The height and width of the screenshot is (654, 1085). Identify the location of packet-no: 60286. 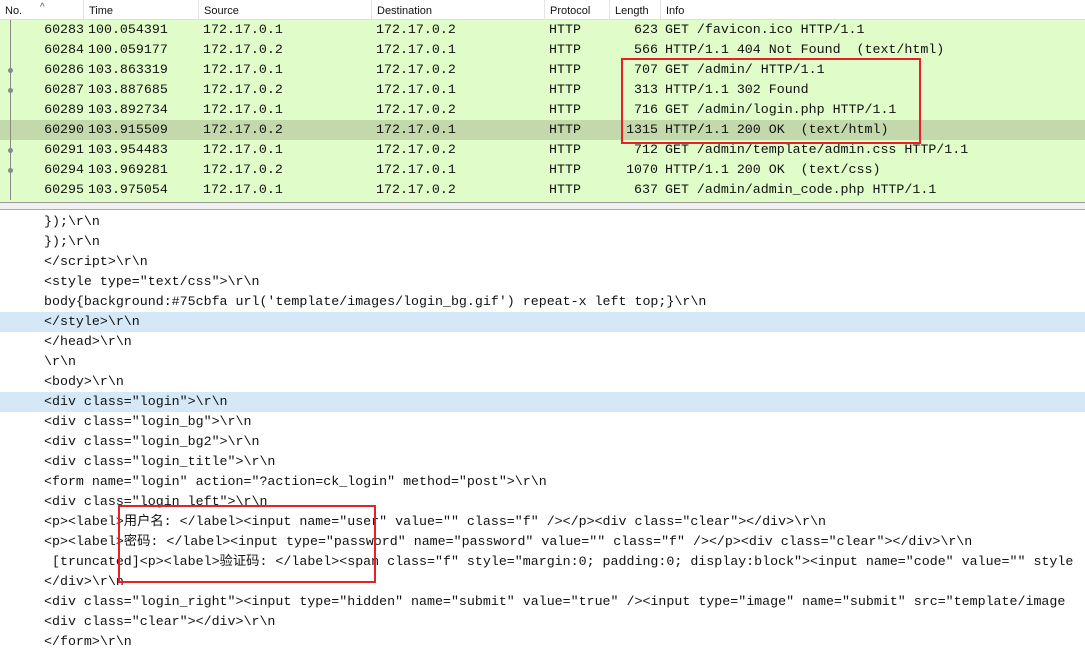
(64, 69).